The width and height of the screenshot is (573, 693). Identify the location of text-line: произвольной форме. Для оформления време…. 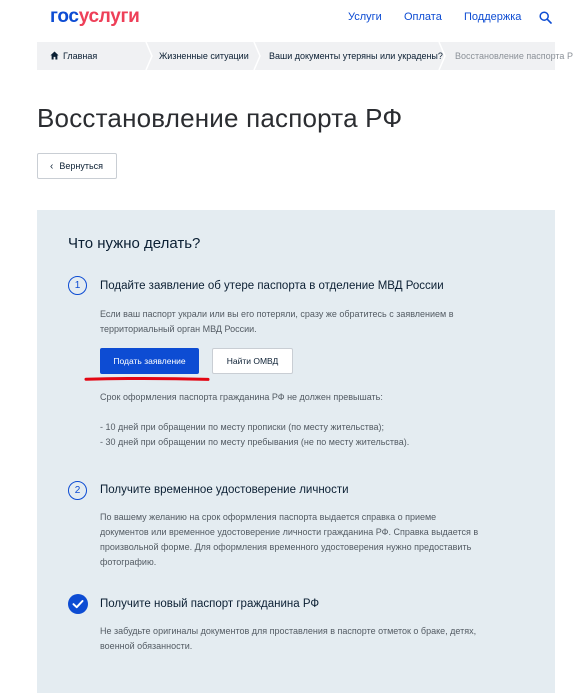
(286, 547).